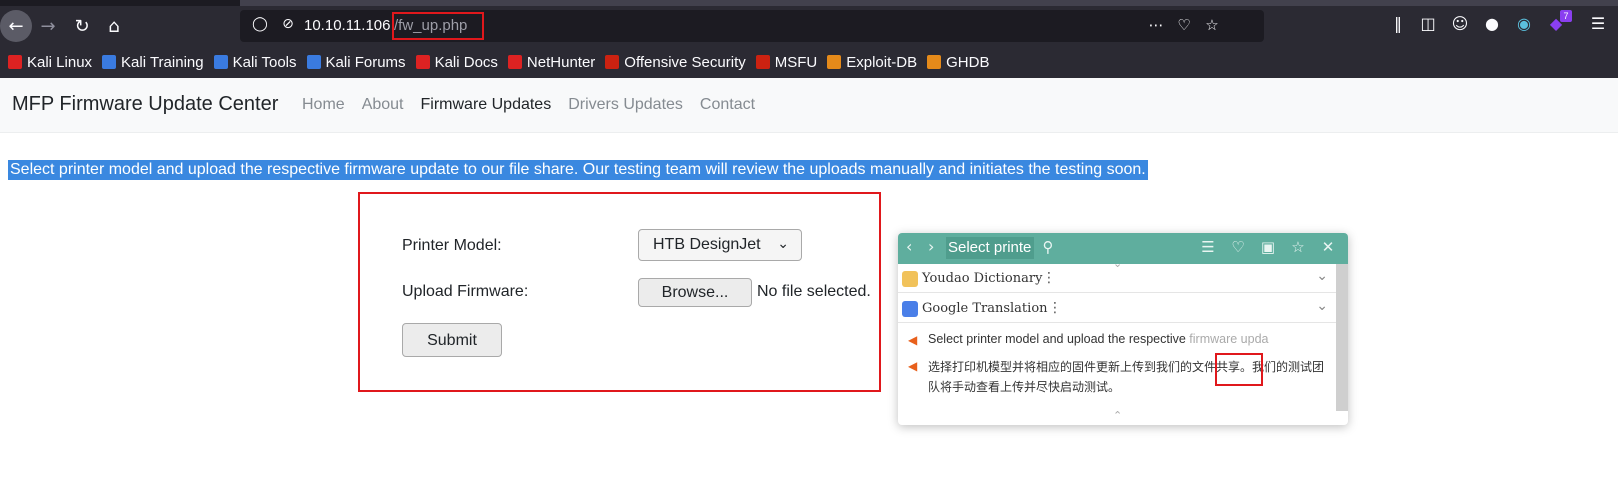  What do you see at coordinates (422, 62) in the screenshot?
I see `kali-docs-icon` at bounding box center [422, 62].